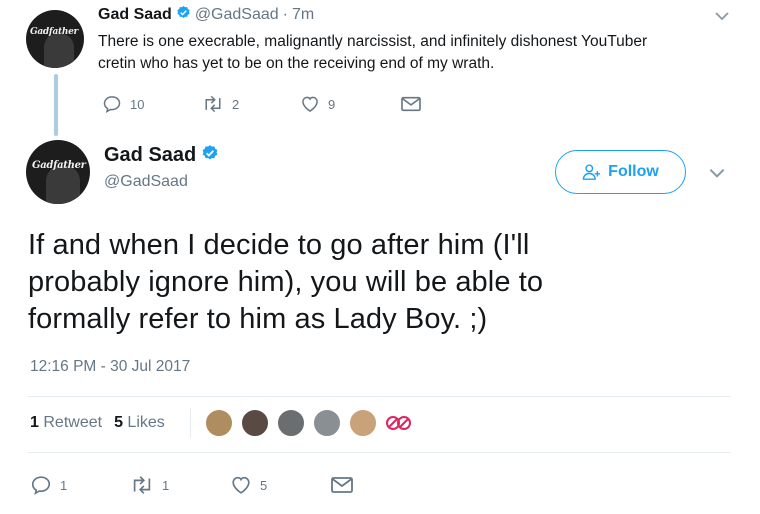  Describe the element at coordinates (190, 423) in the screenshot. I see `stats-divider` at that location.